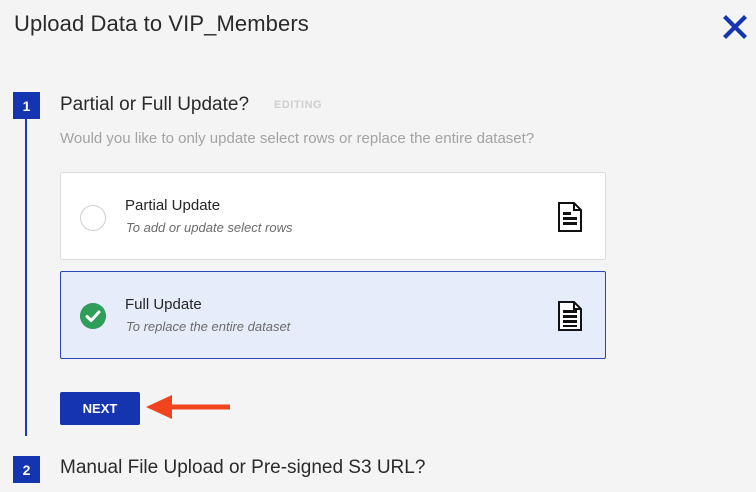 The width and height of the screenshot is (756, 492). What do you see at coordinates (93, 316) in the screenshot?
I see `check-circle-icon` at bounding box center [93, 316].